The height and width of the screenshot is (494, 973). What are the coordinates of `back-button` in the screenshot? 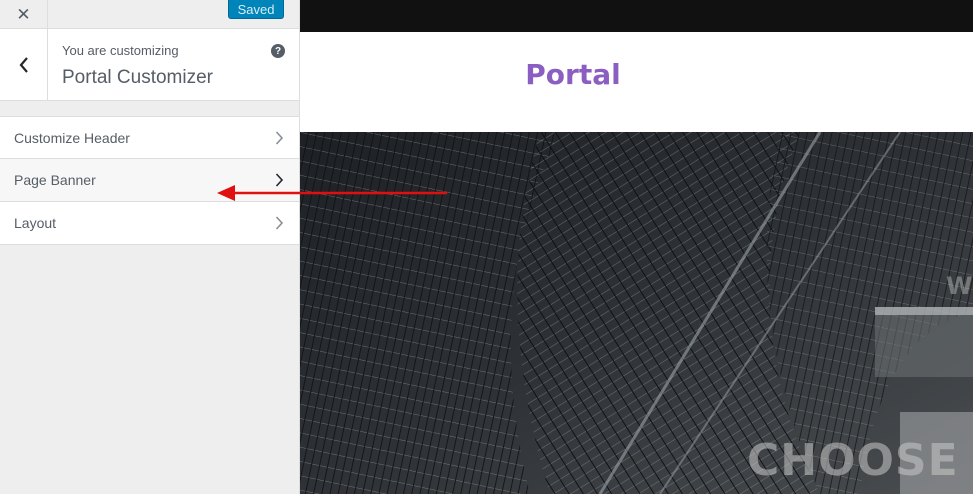 It's located at (24, 64).